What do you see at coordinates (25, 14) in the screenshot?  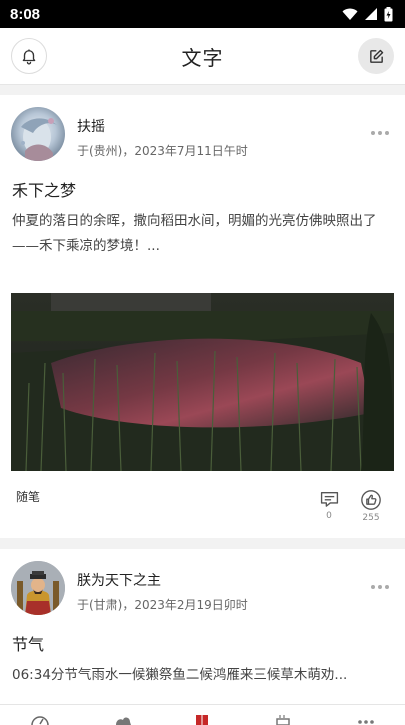 I see `status-time: 8:08` at bounding box center [25, 14].